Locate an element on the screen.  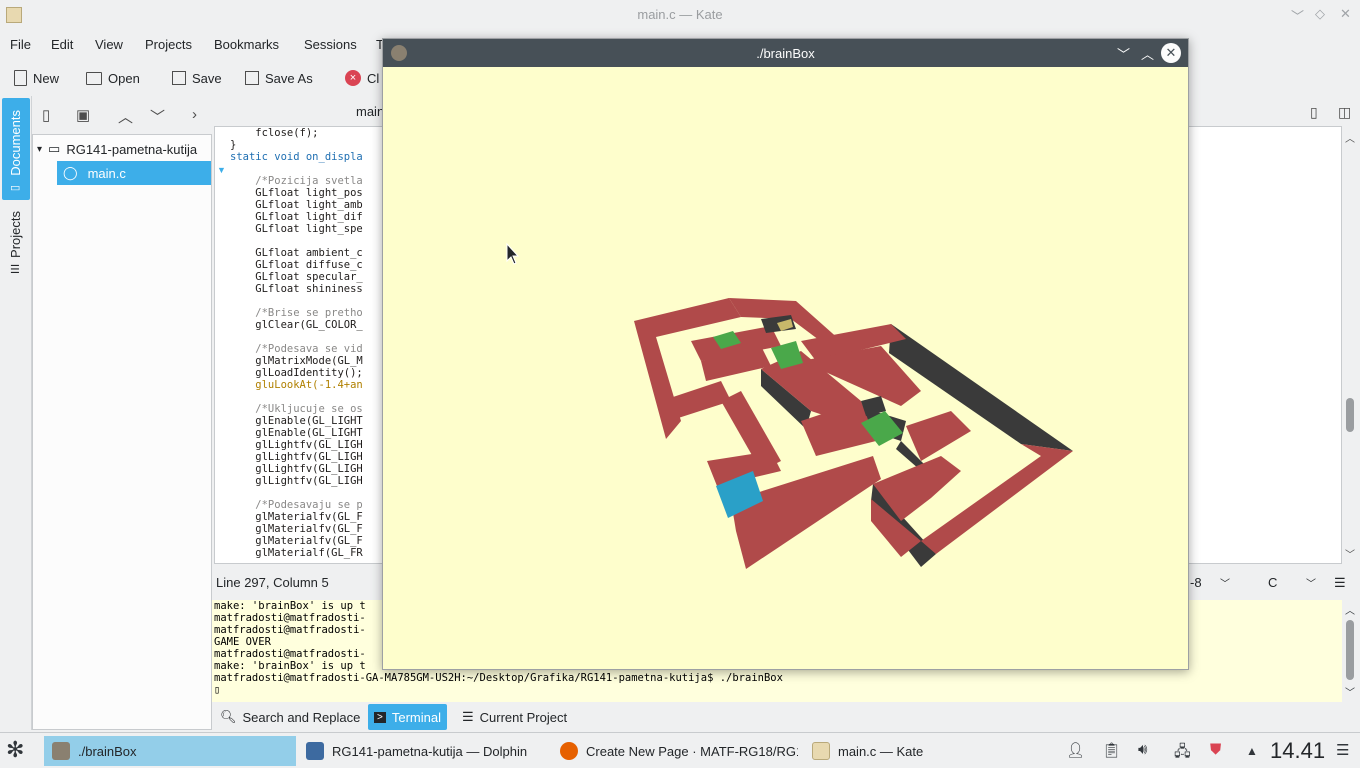
save-as-button: Save As is located at coordinates (279, 78).